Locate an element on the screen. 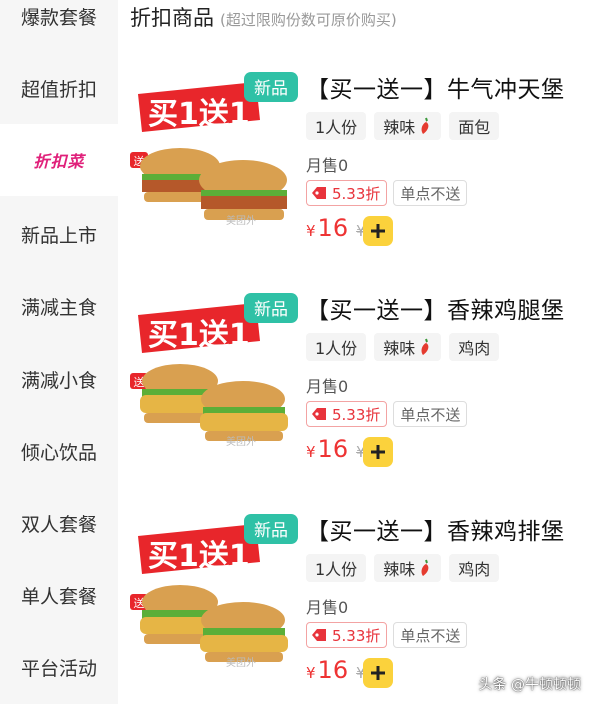 This screenshot has height=704, width=595. section-note: (超过限购份数可原价购买) is located at coordinates (308, 20).